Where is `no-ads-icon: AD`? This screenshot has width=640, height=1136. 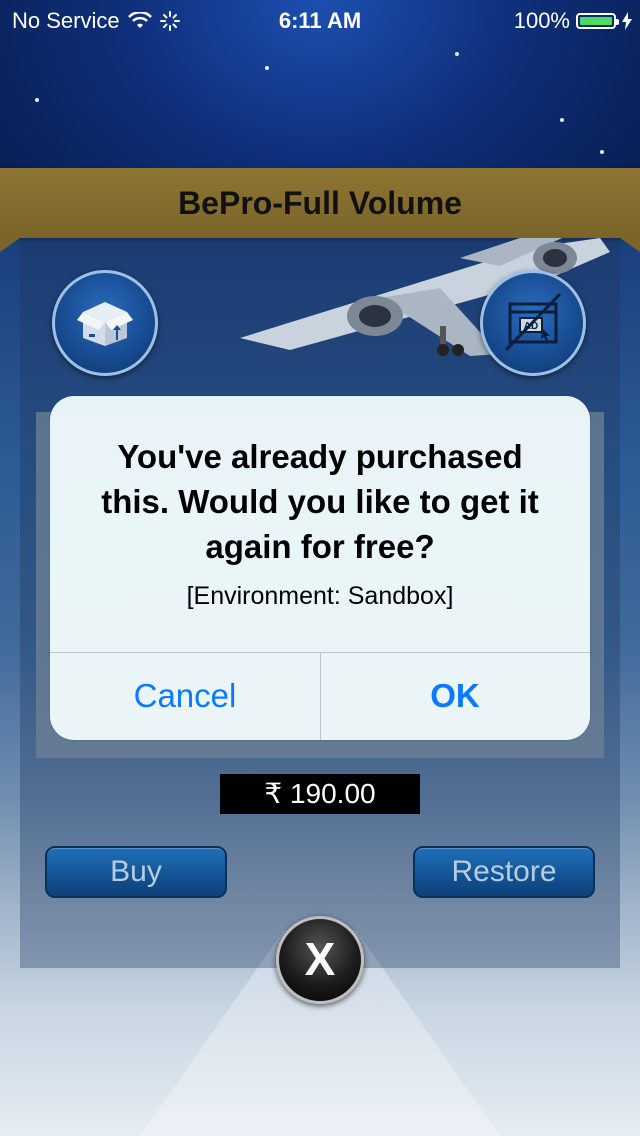 no-ads-icon: AD is located at coordinates (533, 322).